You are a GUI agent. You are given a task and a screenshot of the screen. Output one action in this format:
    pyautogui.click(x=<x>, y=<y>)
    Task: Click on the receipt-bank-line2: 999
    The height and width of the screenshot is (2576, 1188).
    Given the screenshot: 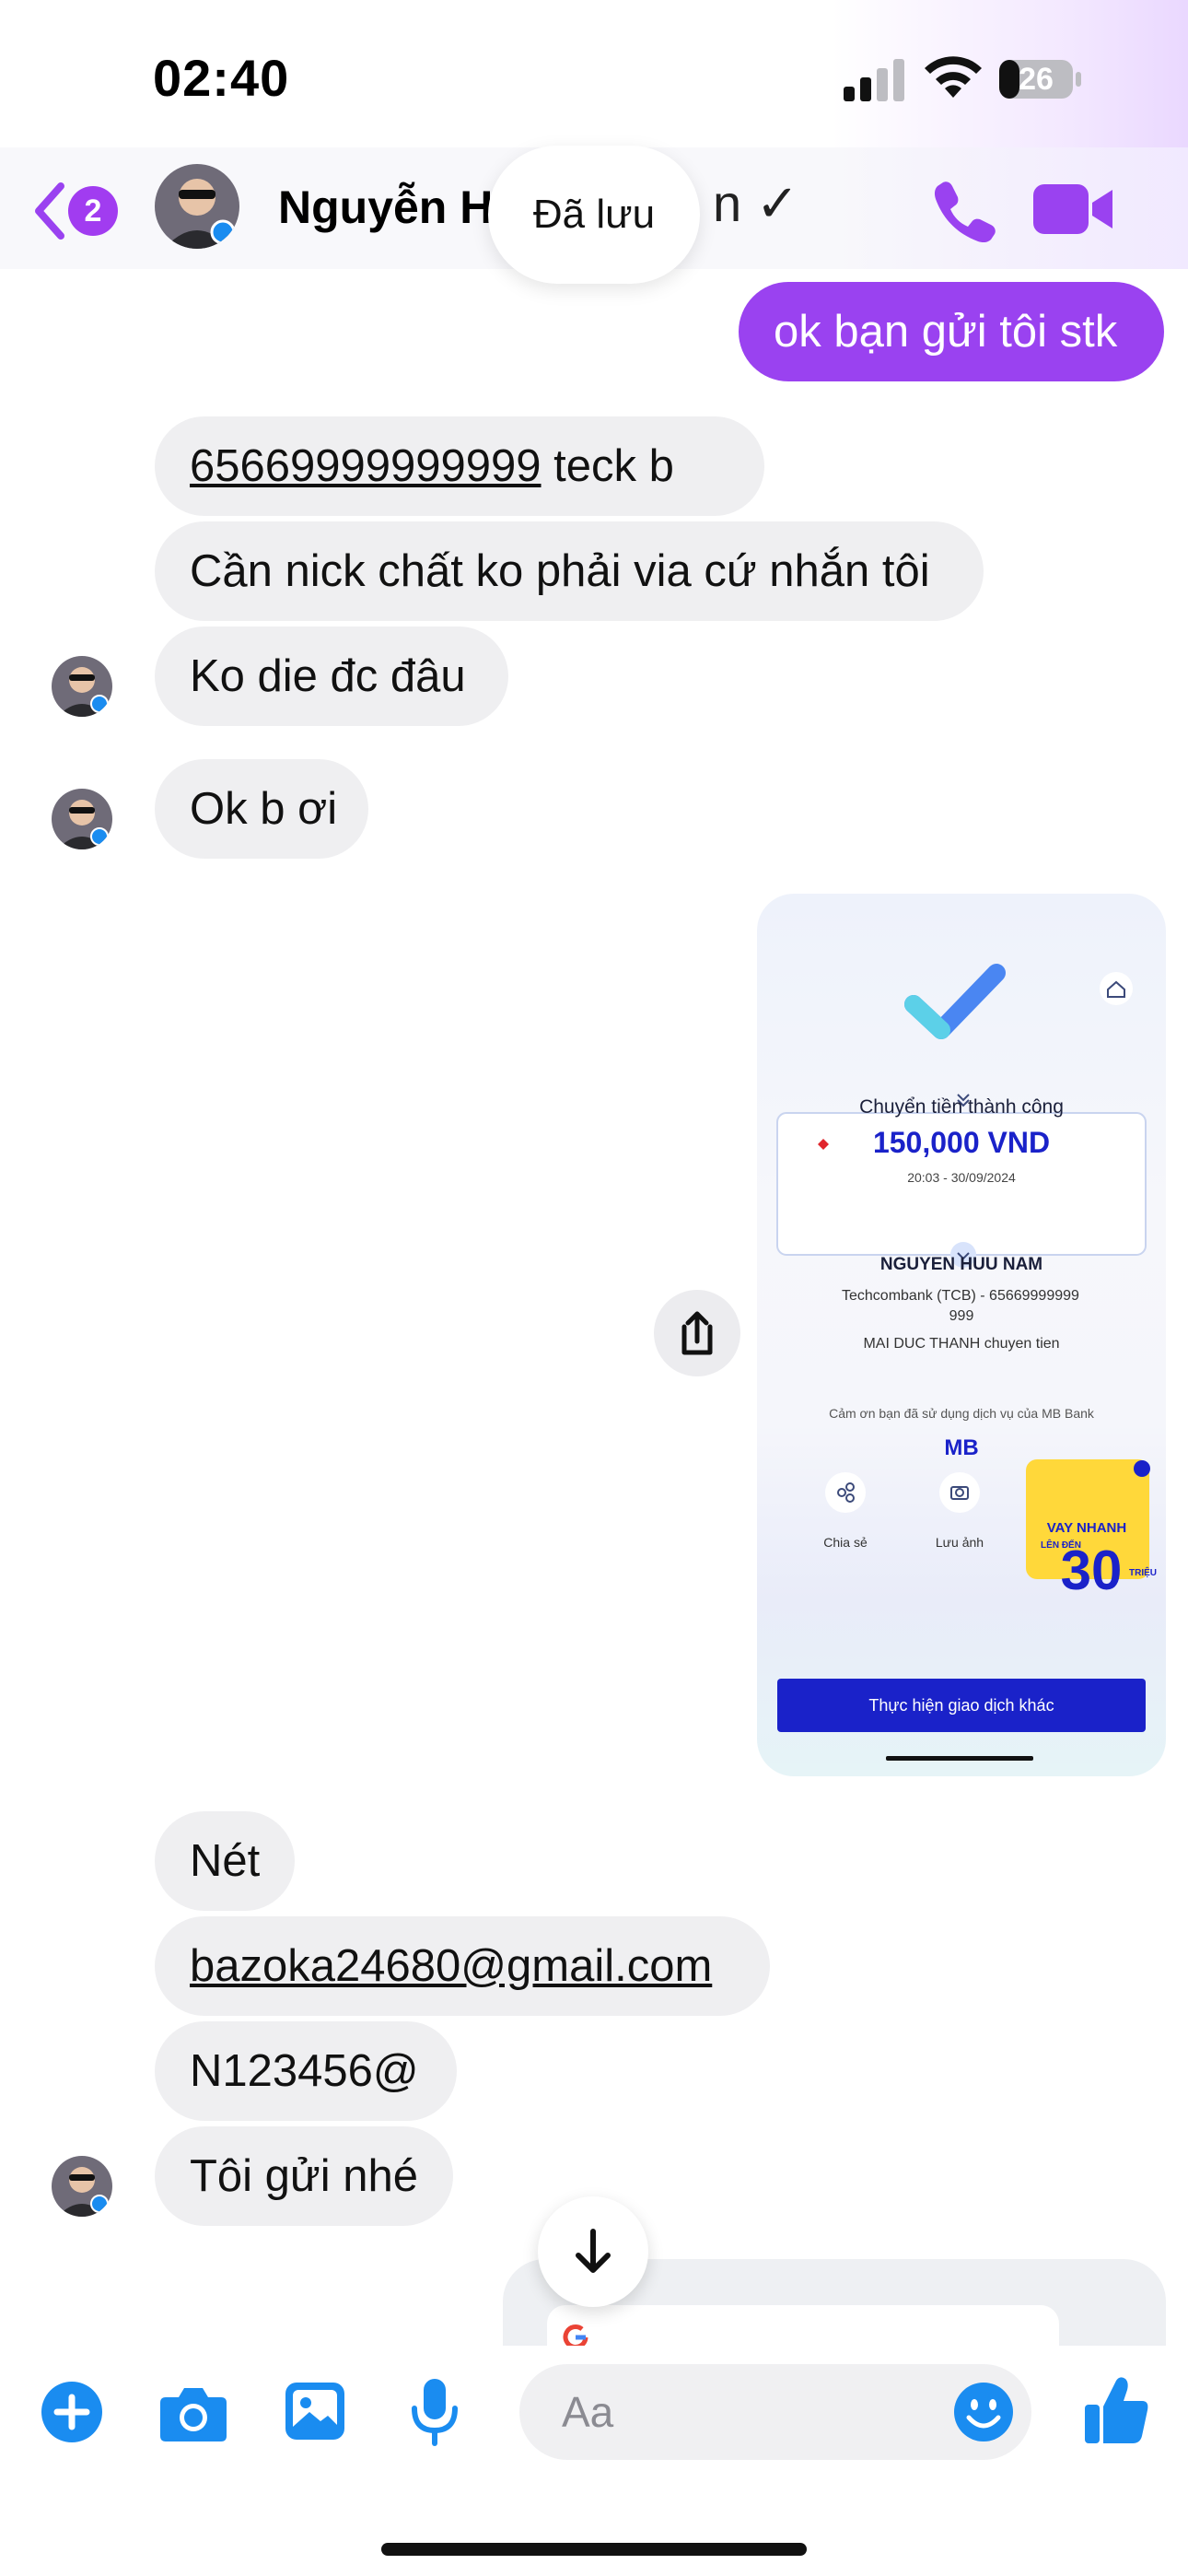 What is the action you would take?
    pyautogui.click(x=961, y=1316)
    